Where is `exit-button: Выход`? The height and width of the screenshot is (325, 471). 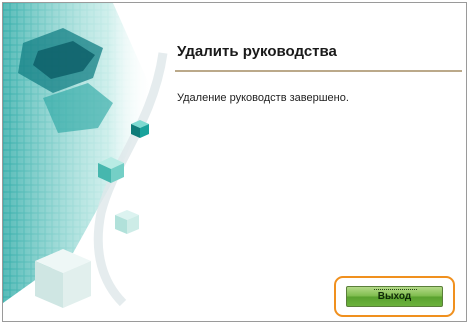
exit-button: Выход is located at coordinates (394, 296).